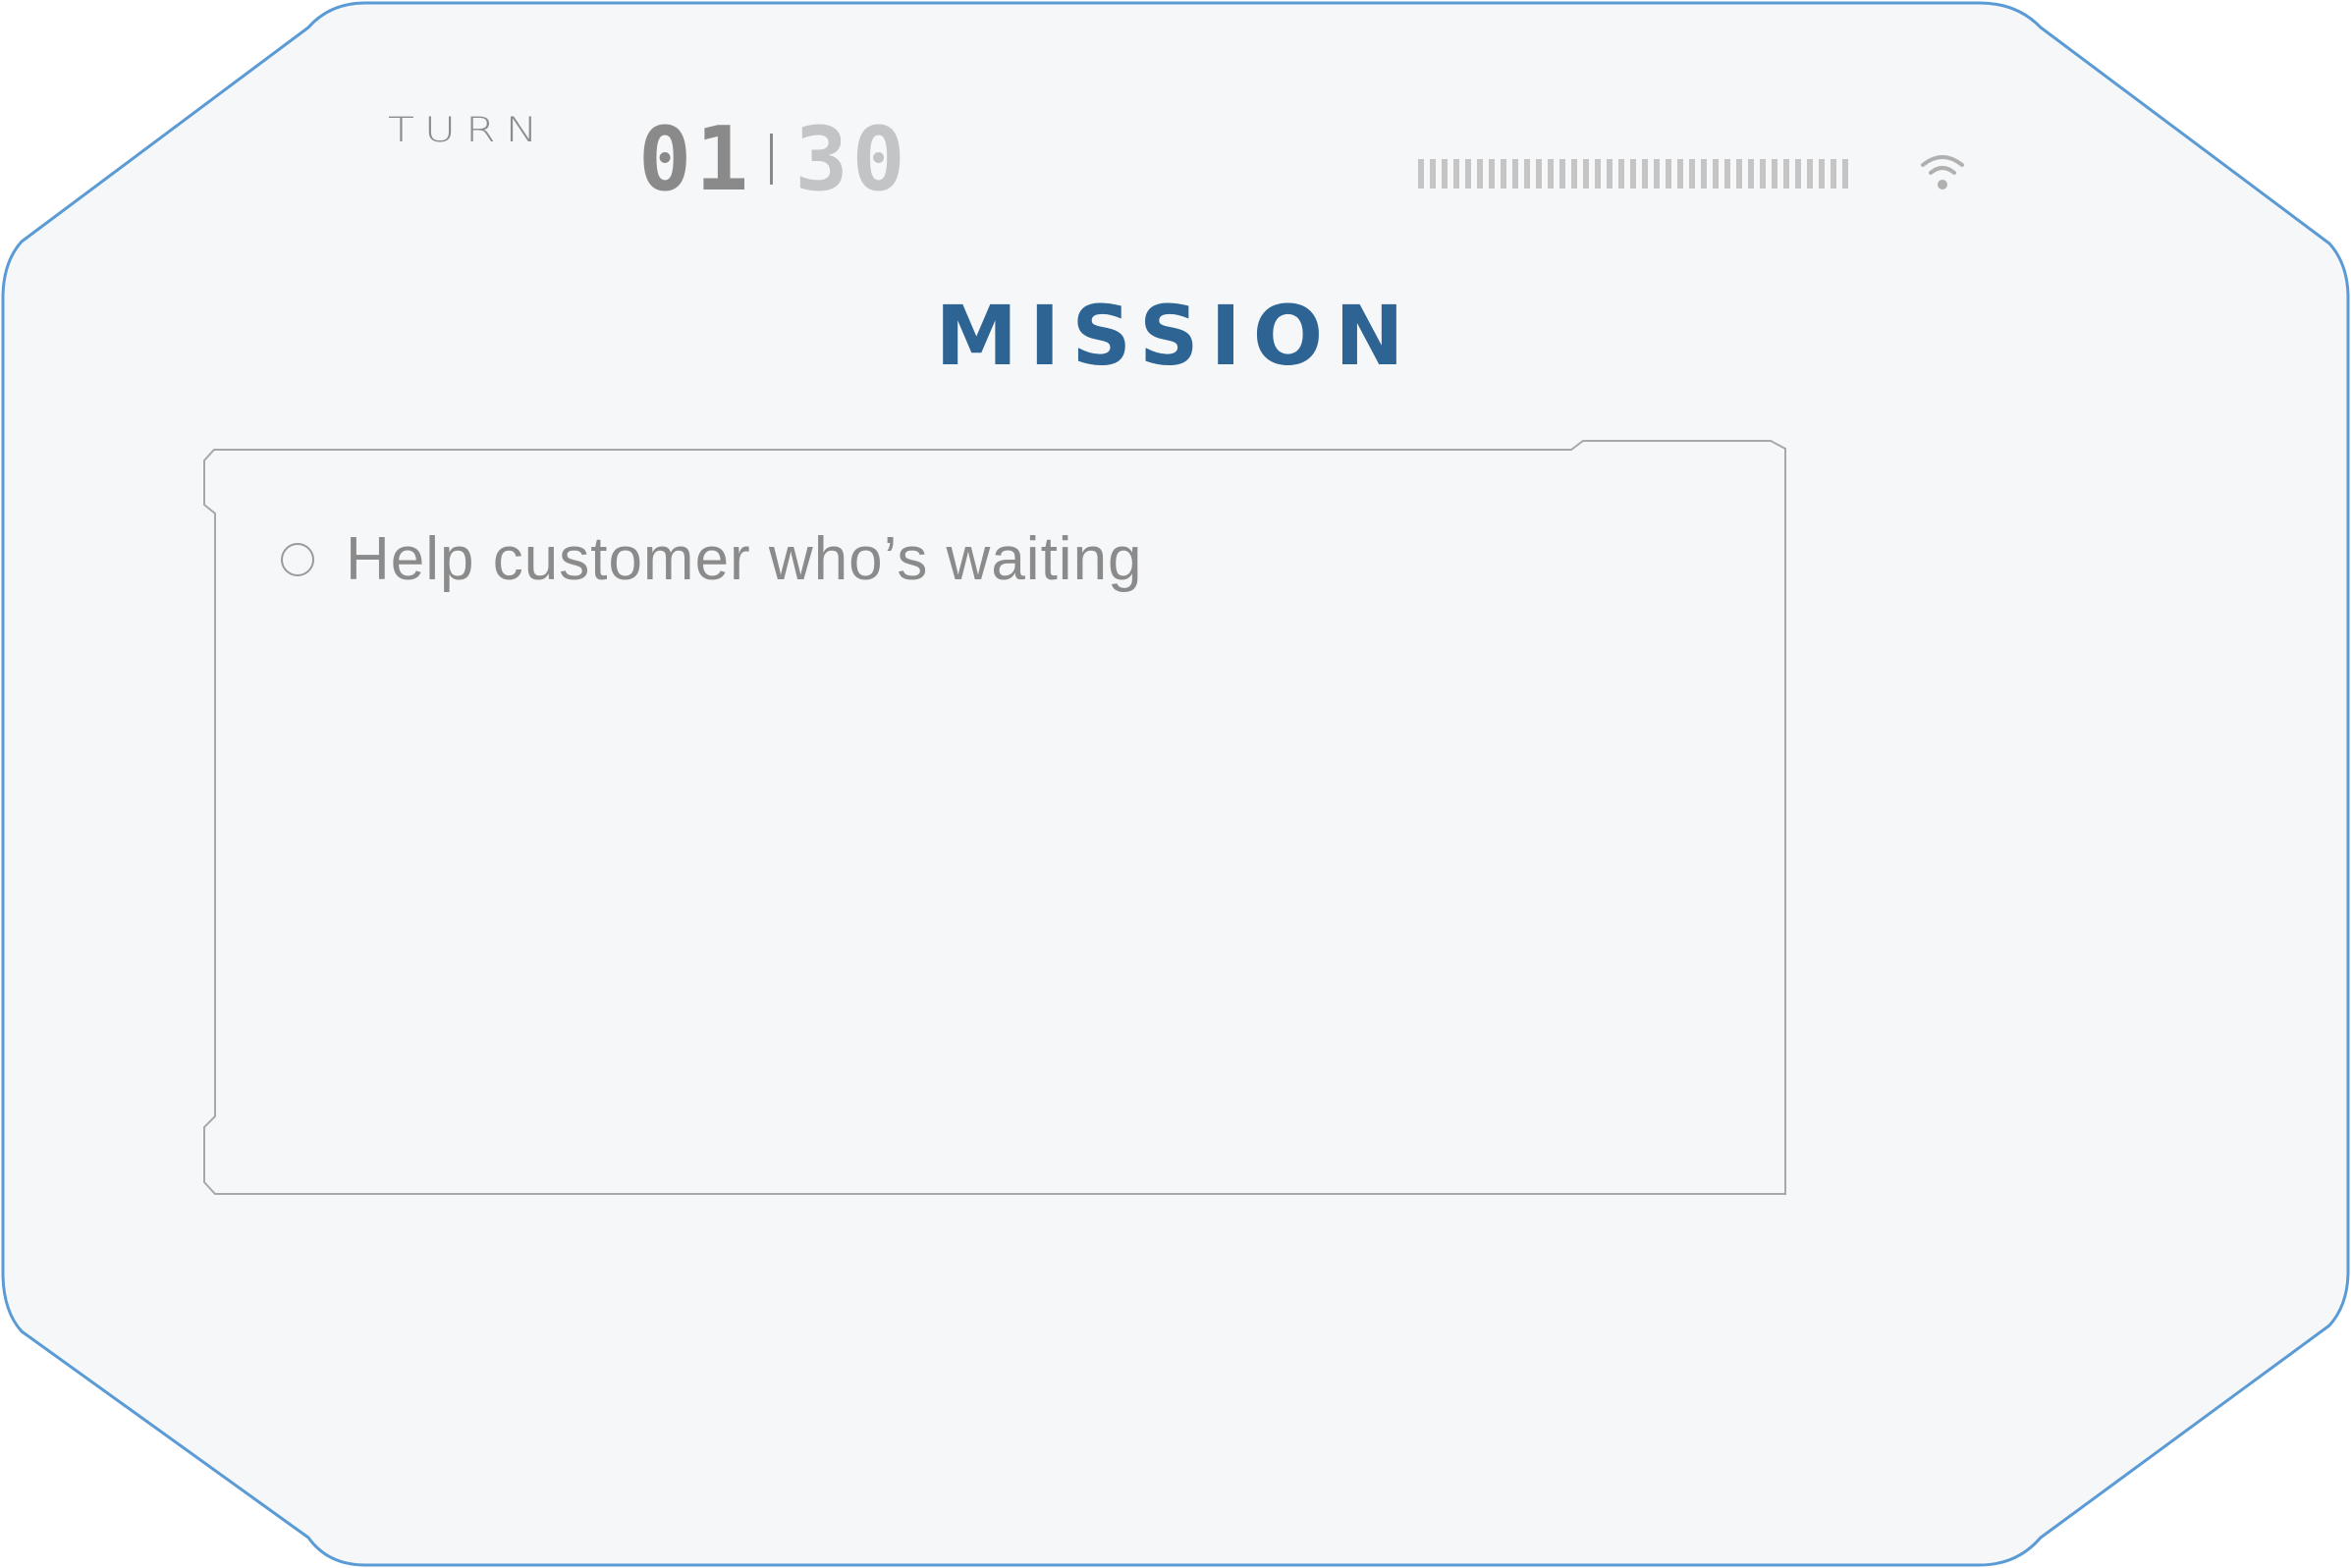  What do you see at coordinates (745, 559) in the screenshot?
I see `mission-text: Help customer who’s waiting` at bounding box center [745, 559].